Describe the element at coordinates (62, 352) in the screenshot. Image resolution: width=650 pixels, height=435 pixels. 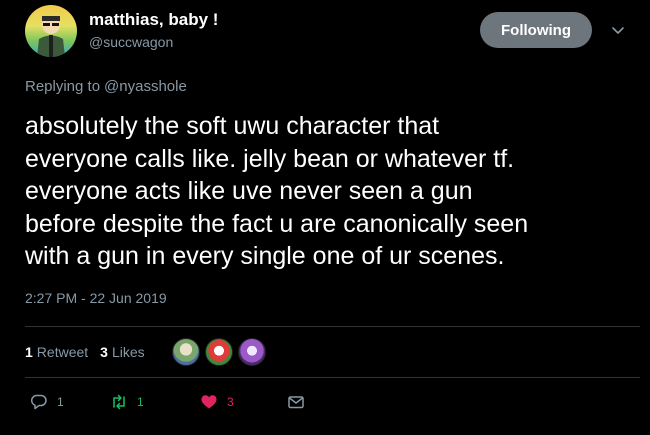
I see `retweet-stat-label: Retweet` at that location.